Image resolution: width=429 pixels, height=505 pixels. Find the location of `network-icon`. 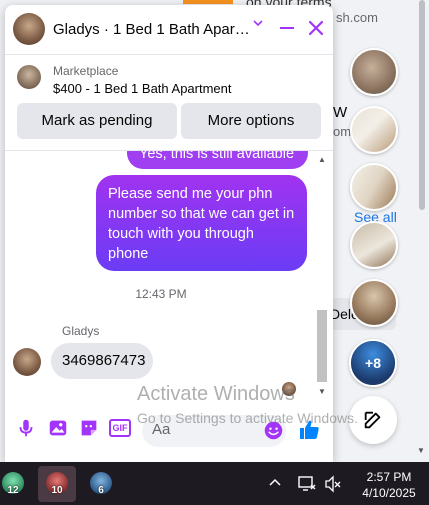

network-icon is located at coordinates (307, 484).